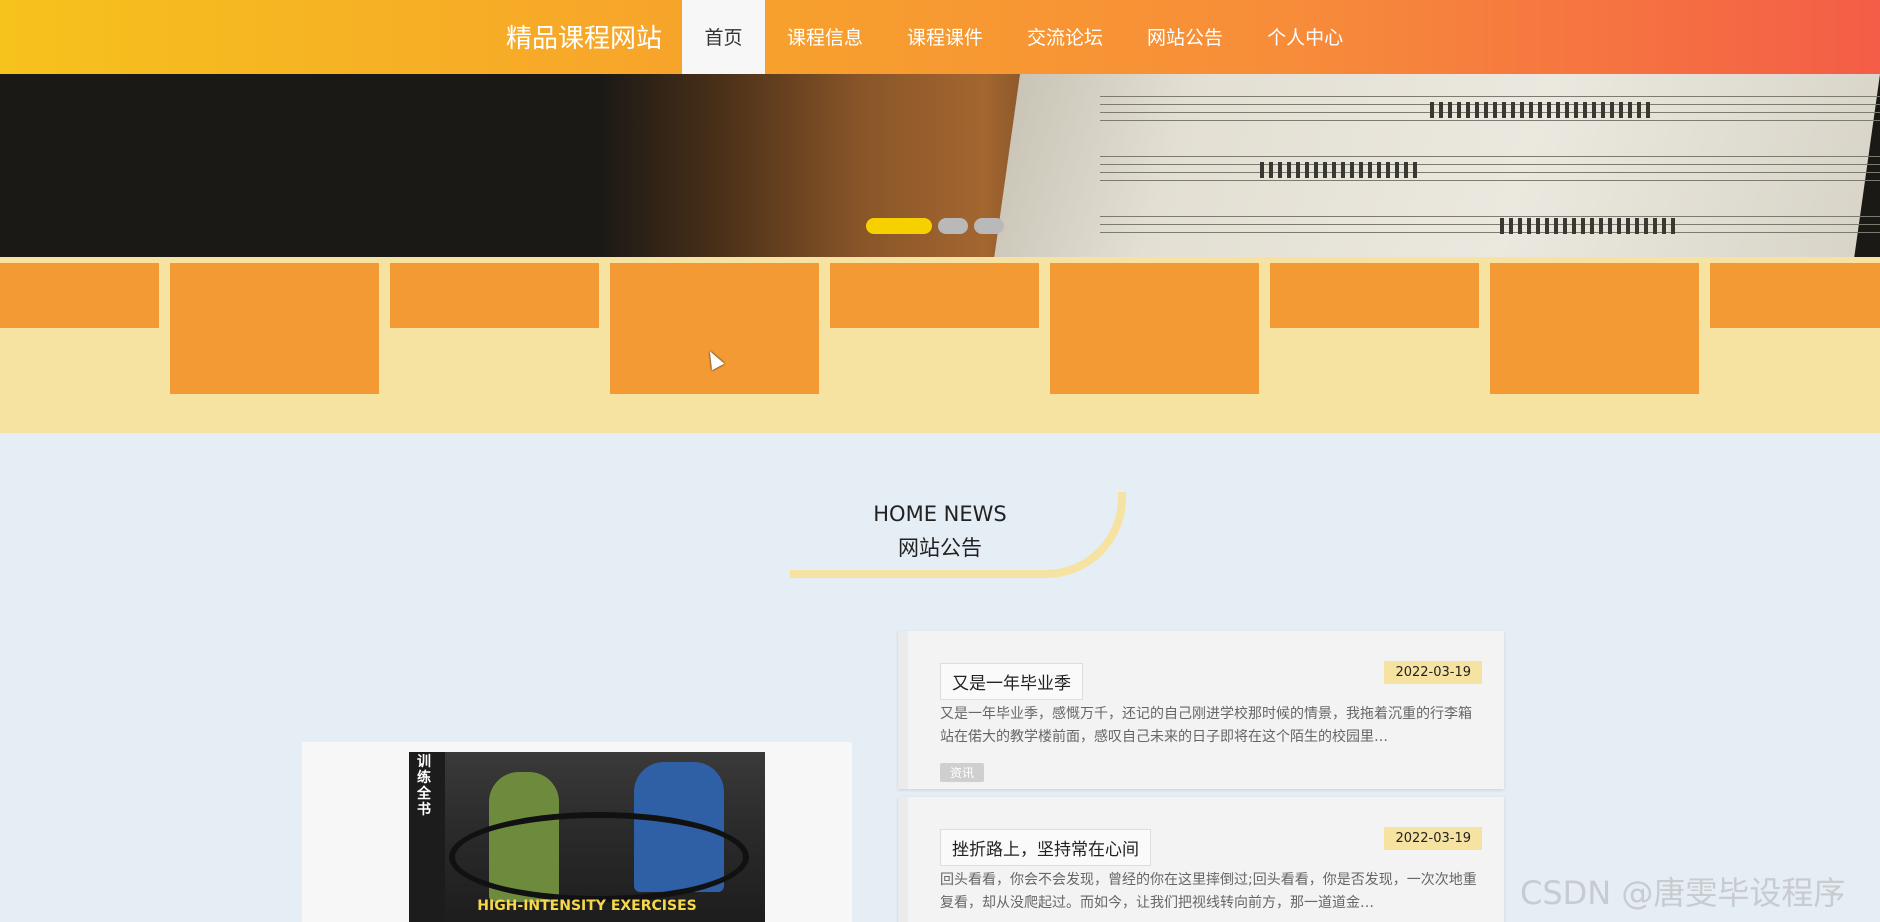 The width and height of the screenshot is (1880, 922). Describe the element at coordinates (1045, 847) in the screenshot. I see `news-title: 挫折路上，坚持常在心间` at that location.